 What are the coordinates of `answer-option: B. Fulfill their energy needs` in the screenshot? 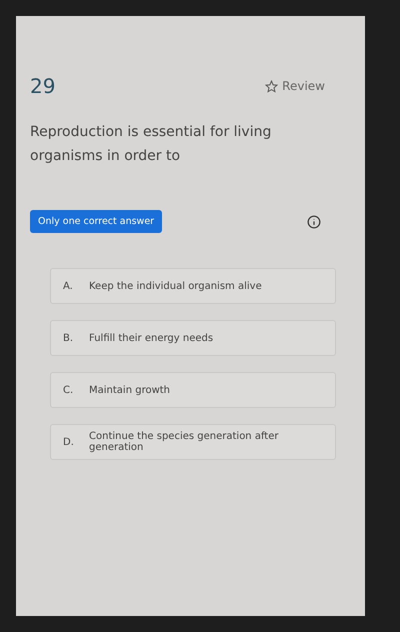 It's located at (193, 338).